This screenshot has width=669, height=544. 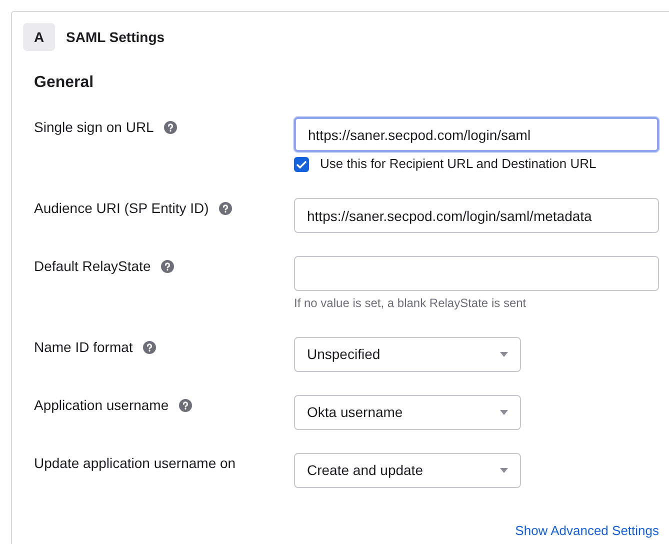 I want to click on hint-text: If no value is set, a blank RelayState is sent, so click(x=411, y=303).